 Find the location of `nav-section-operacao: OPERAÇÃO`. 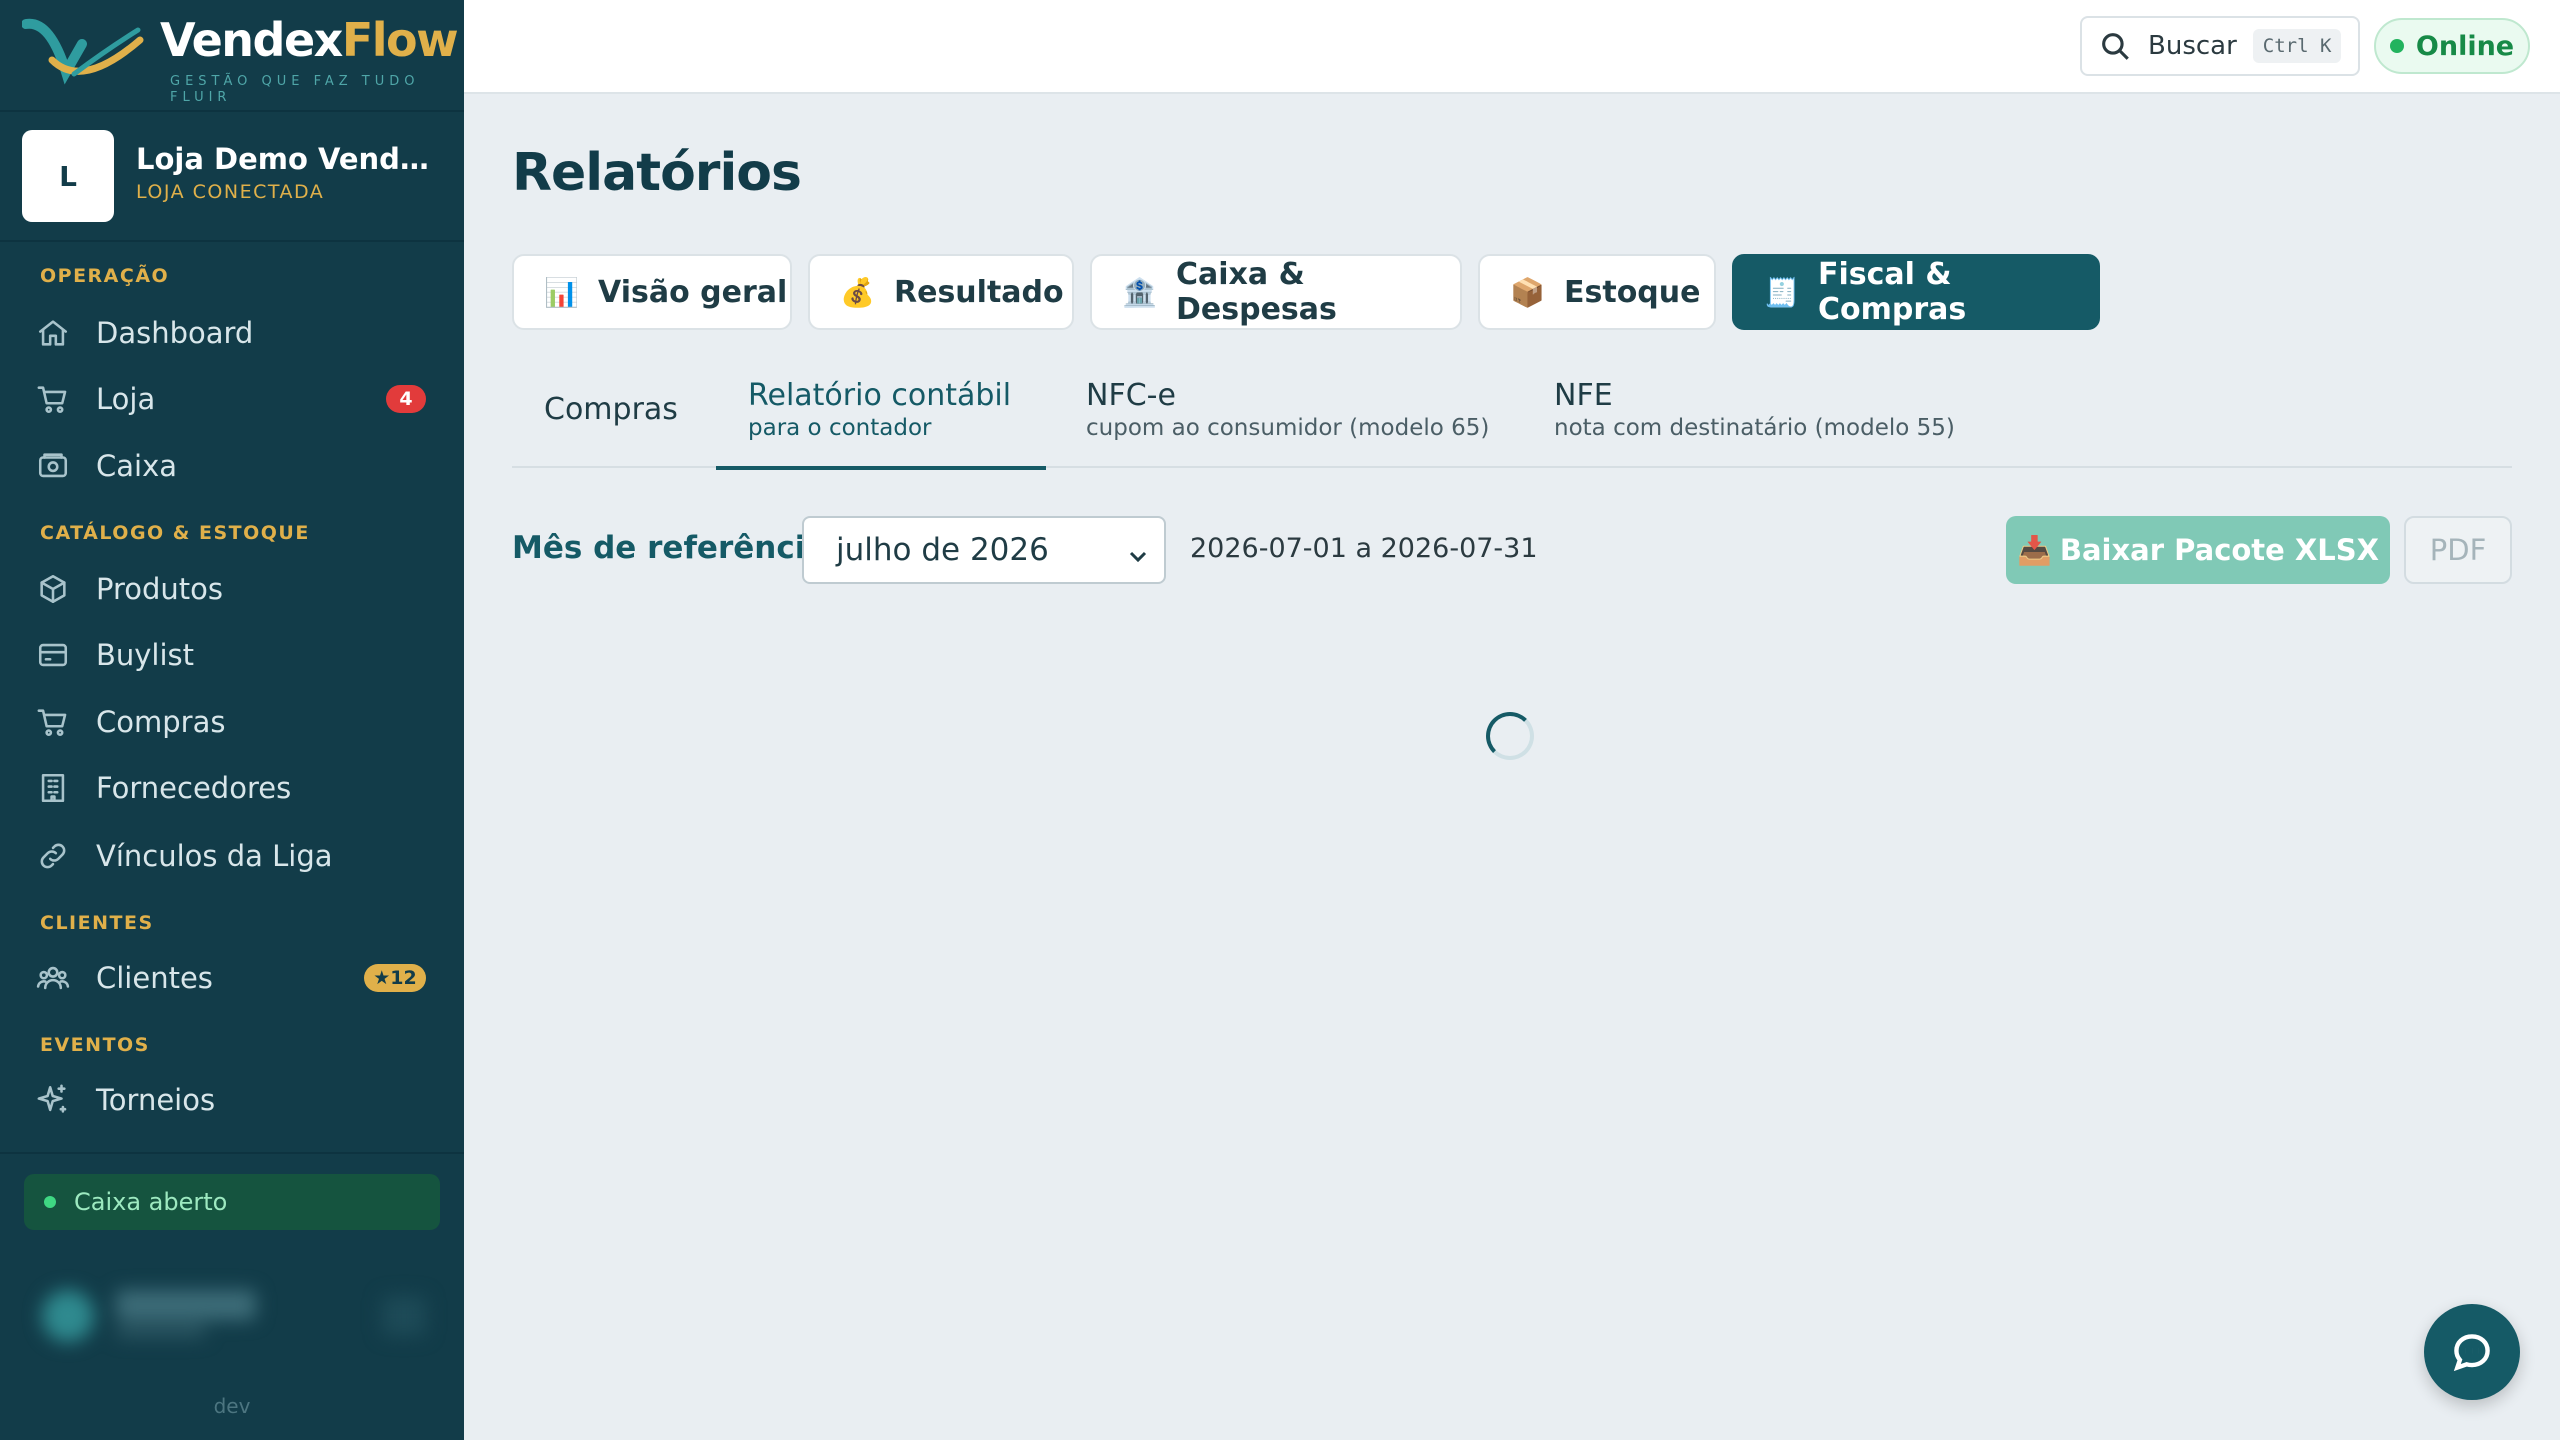

nav-section-operacao: OPERAÇÃO is located at coordinates (105, 276).